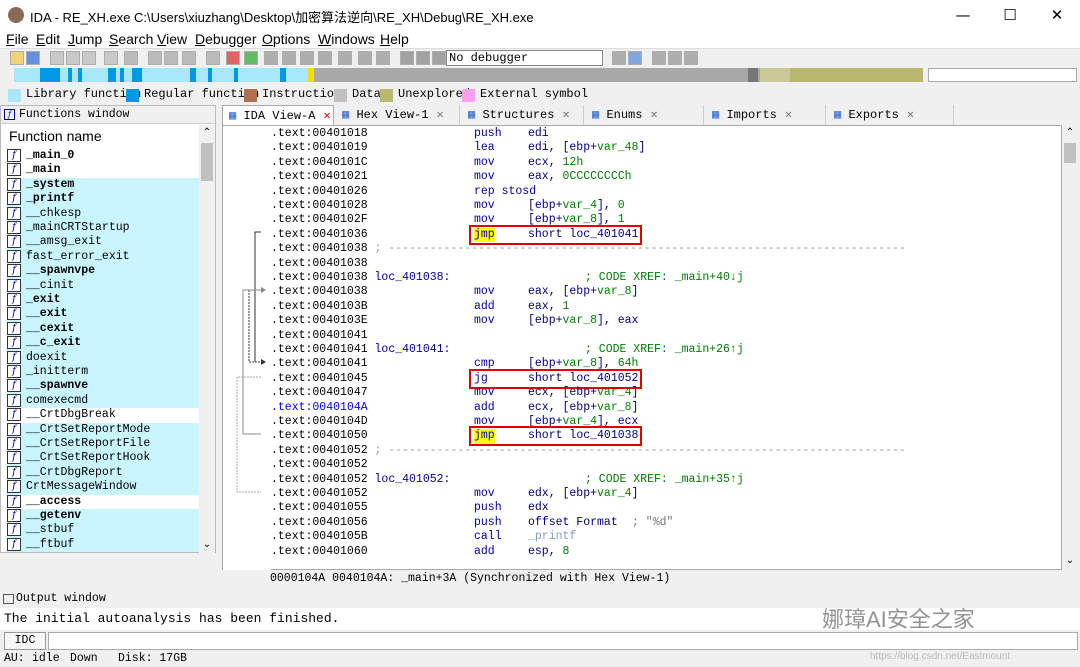 This screenshot has height=667, width=1080. Describe the element at coordinates (103, 530) in the screenshot. I see `function-item: f __stbuf` at that location.